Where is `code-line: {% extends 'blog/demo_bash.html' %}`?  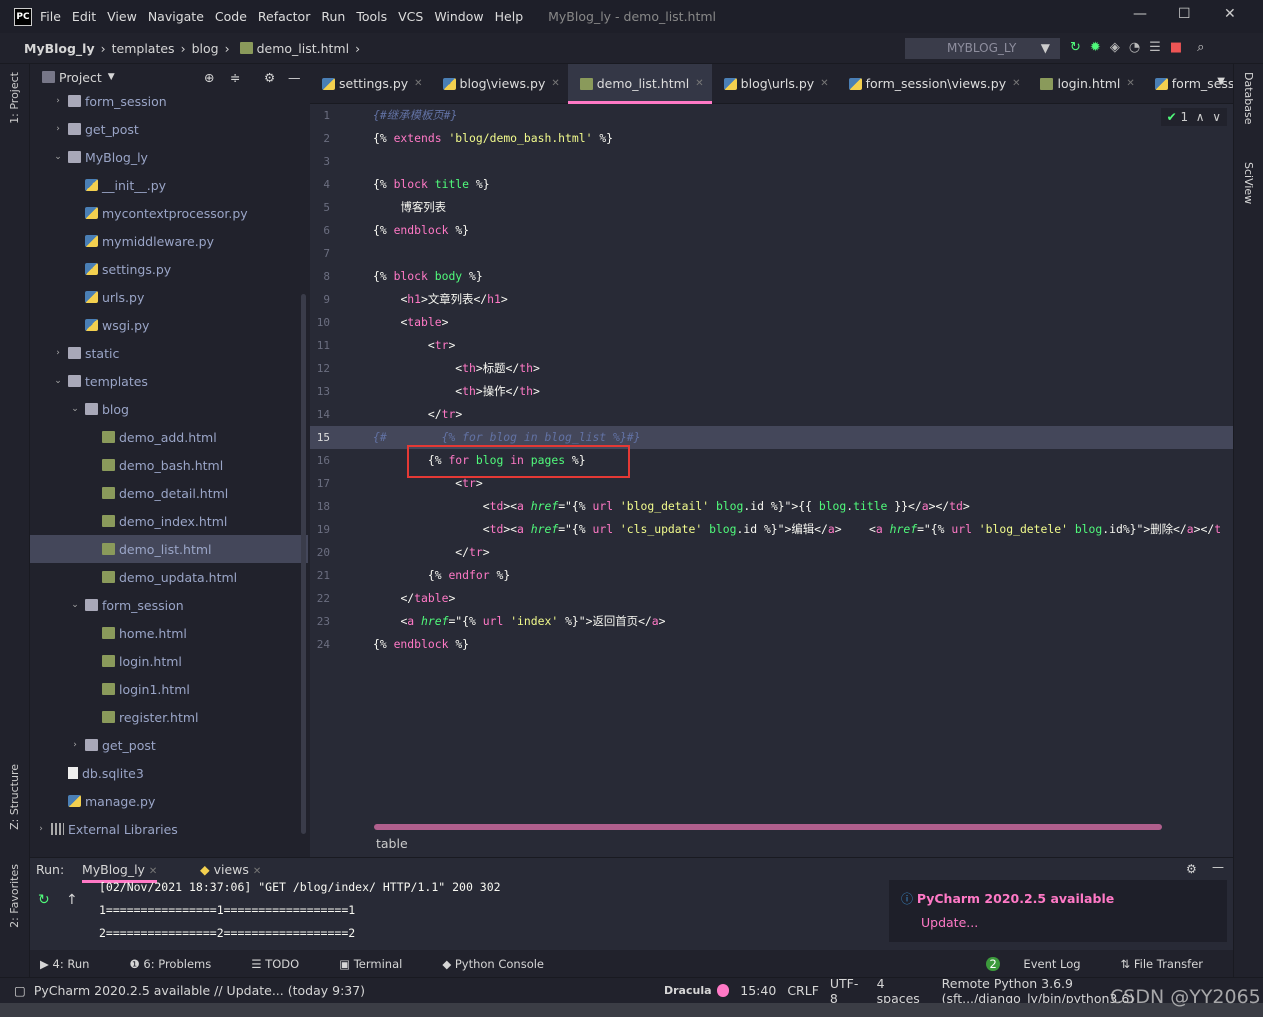
code-line: {% extends 'blog/demo_bash.html' %} is located at coordinates (803, 138).